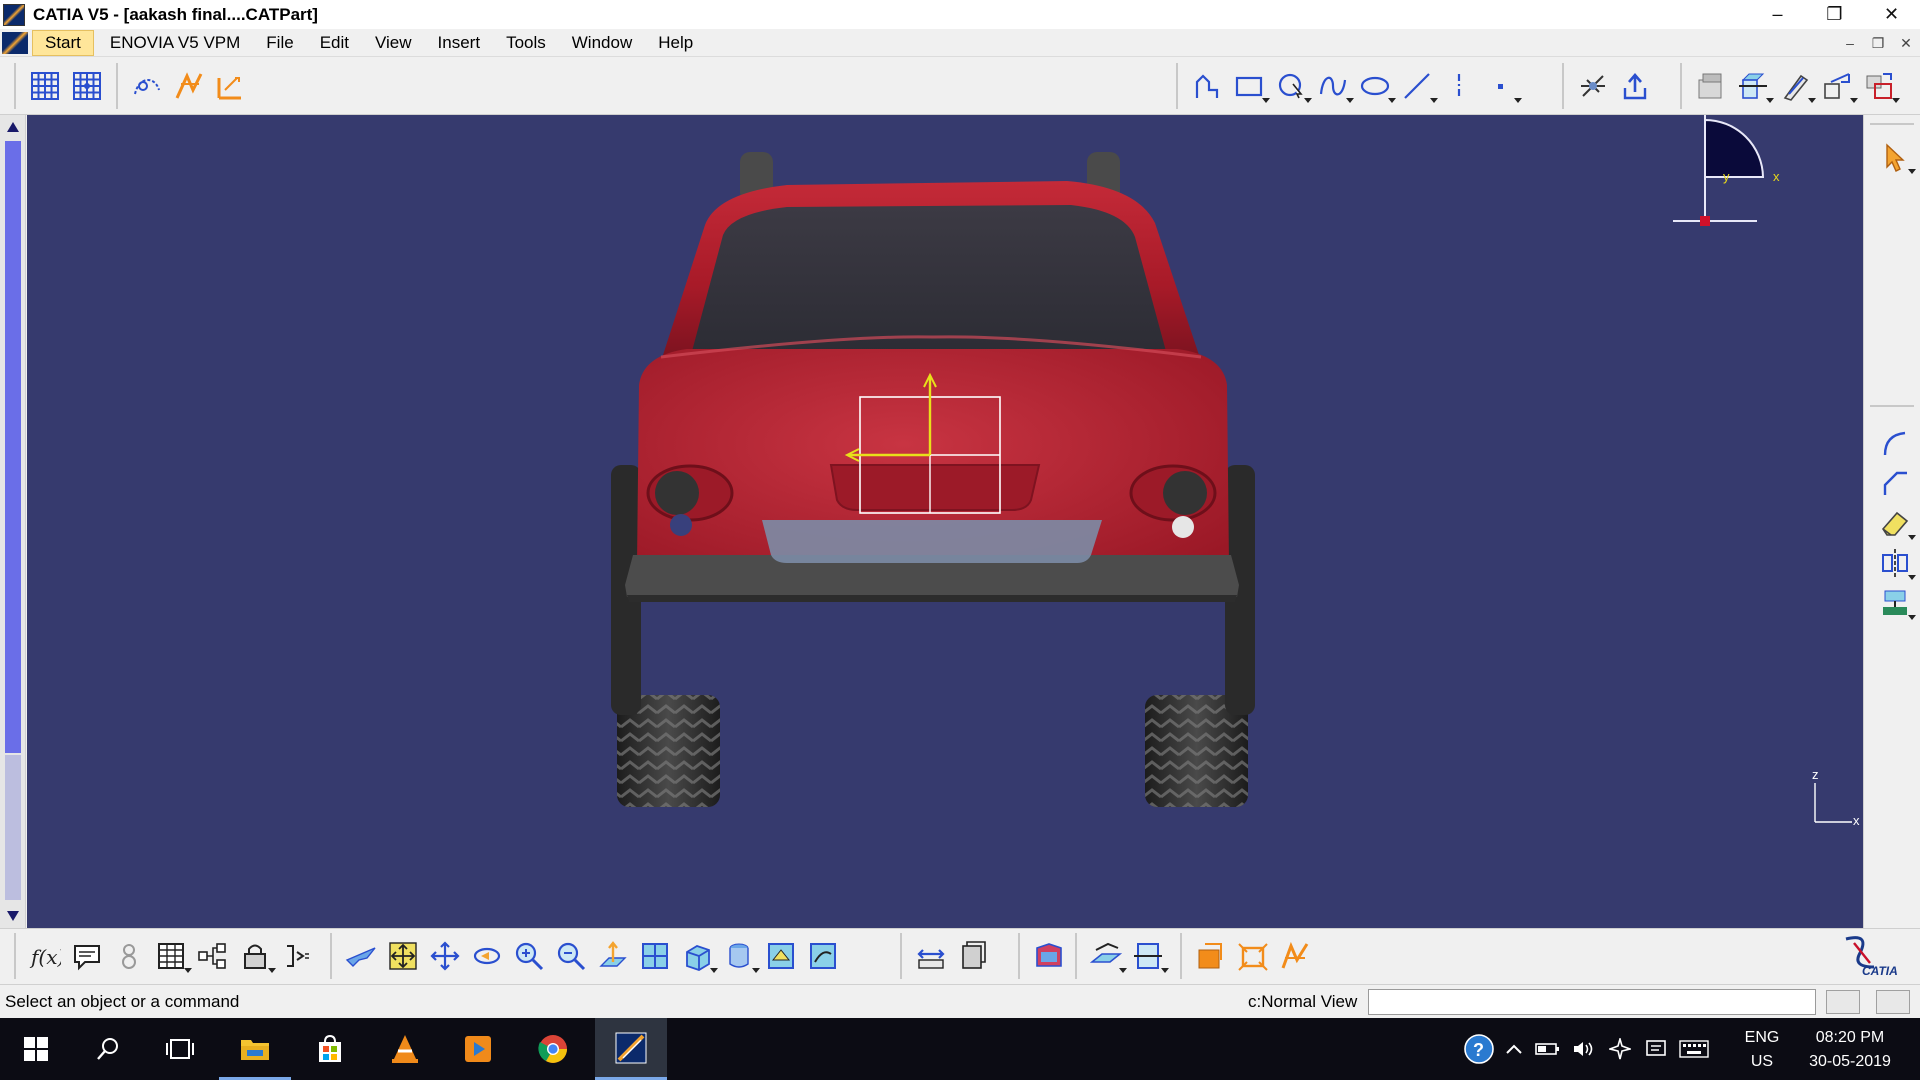  Describe the element at coordinates (1250, 86) in the screenshot. I see `rectangle-icon` at that location.